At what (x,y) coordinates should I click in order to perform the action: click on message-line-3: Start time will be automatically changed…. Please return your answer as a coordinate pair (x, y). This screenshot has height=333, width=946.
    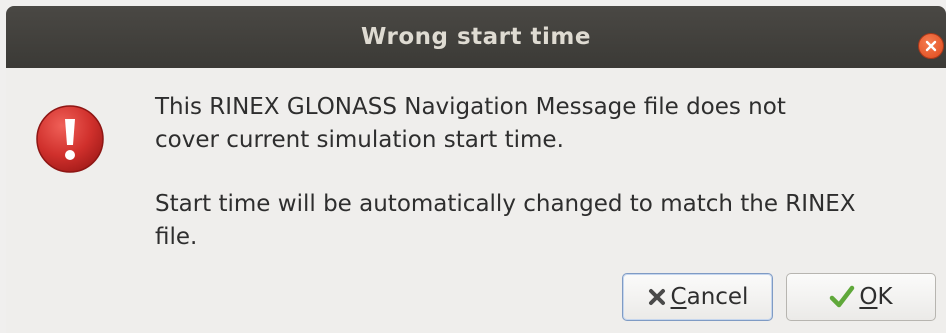
    Looking at the image, I should click on (505, 204).